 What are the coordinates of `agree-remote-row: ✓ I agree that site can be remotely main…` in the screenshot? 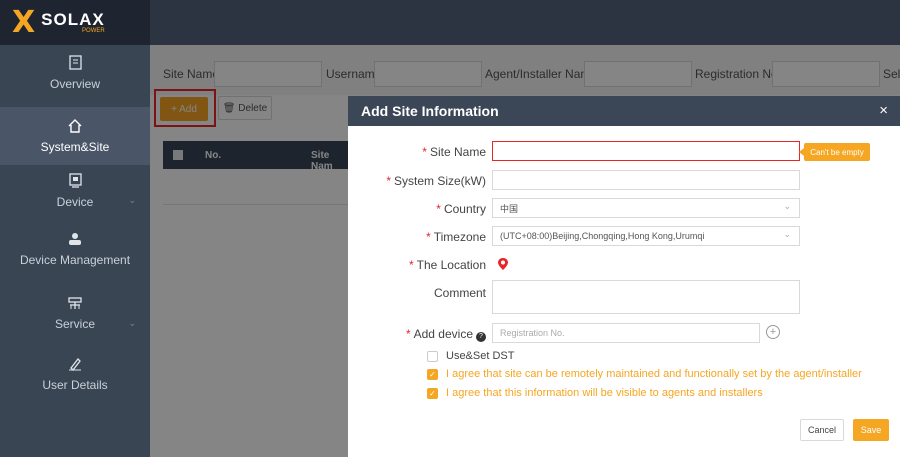 It's located at (644, 374).